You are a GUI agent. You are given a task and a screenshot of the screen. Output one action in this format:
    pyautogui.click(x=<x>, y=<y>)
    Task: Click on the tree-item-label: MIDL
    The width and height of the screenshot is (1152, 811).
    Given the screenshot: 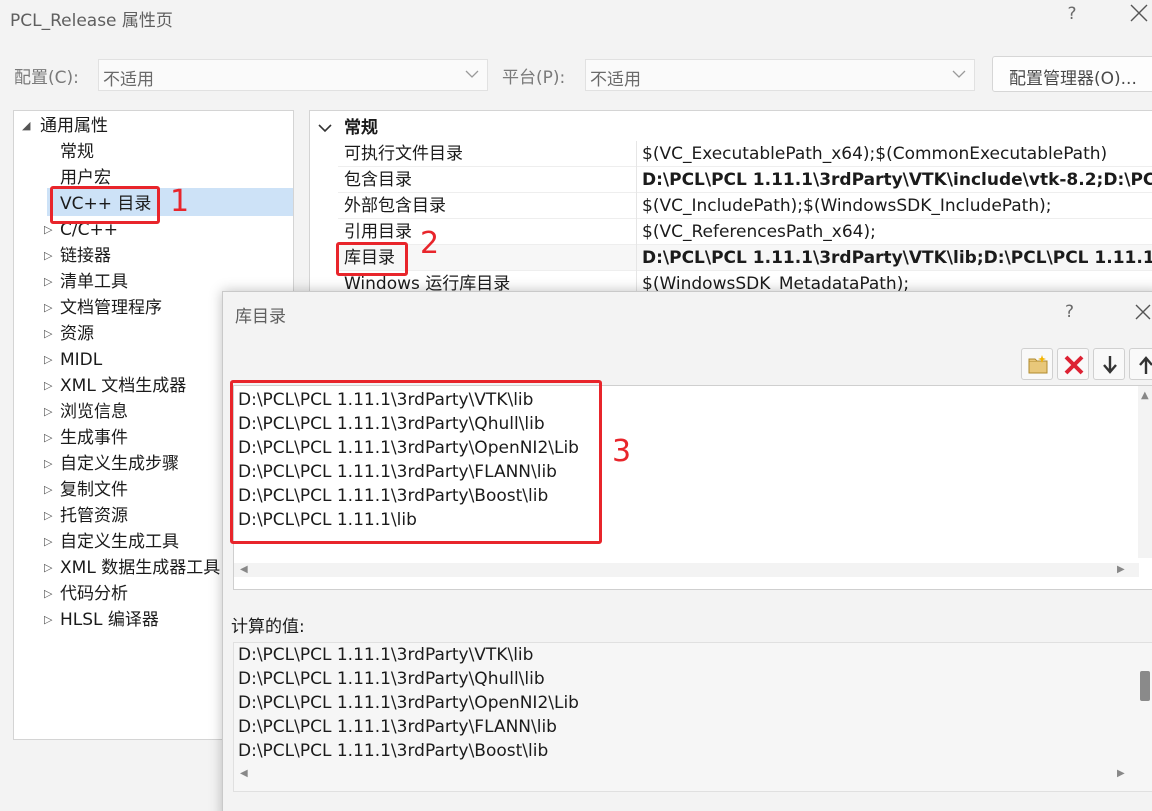 What is the action you would take?
    pyautogui.click(x=81, y=360)
    